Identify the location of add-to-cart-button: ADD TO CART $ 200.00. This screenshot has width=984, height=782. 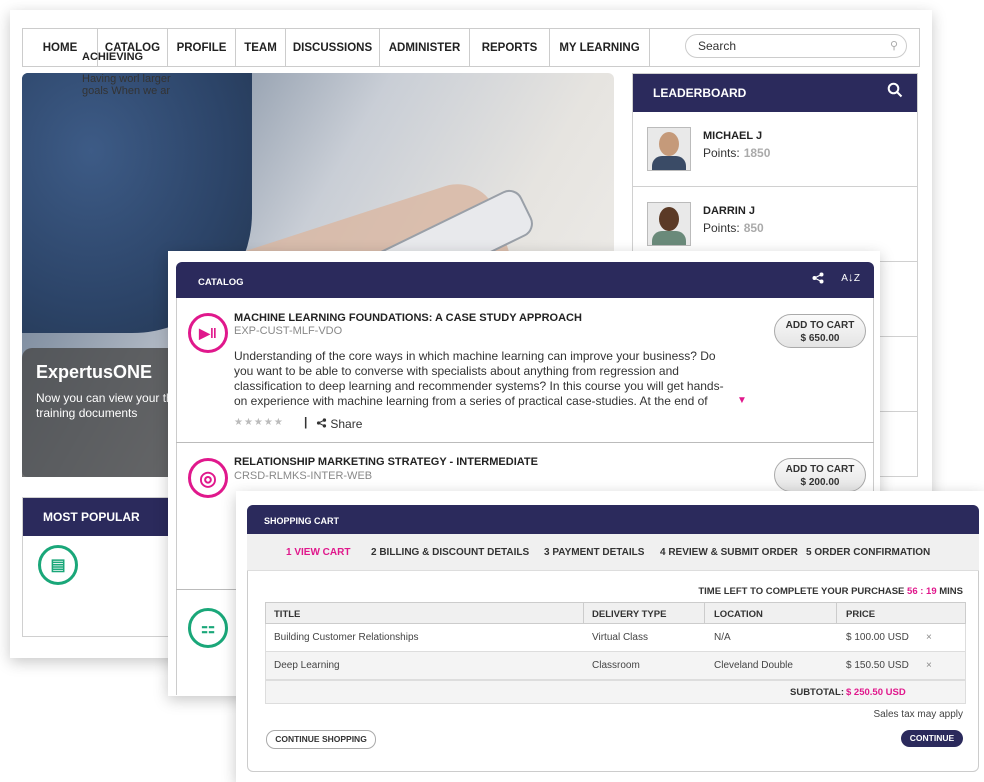
(820, 475).